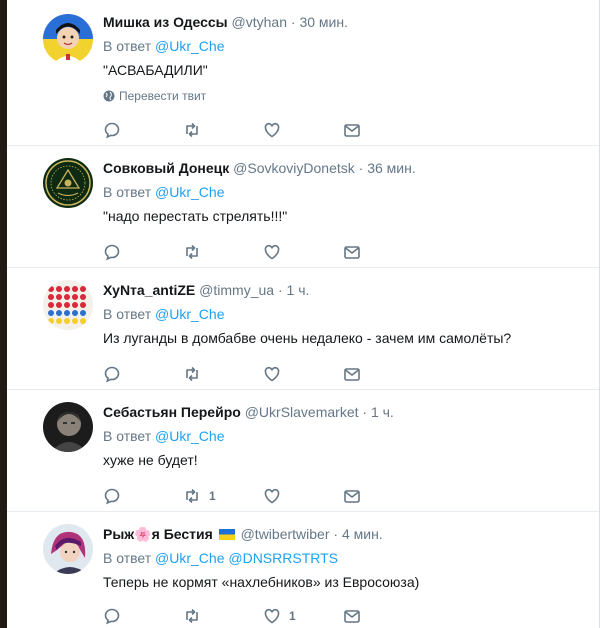 The height and width of the screenshot is (628, 600). I want to click on translate-label: Перевести твит, so click(162, 96).